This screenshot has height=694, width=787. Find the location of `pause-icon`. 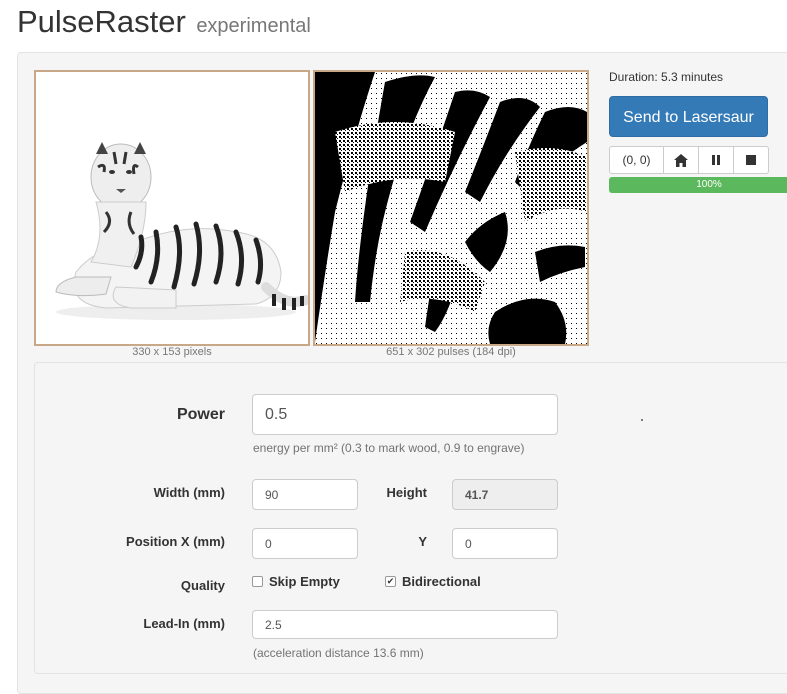

pause-icon is located at coordinates (716, 160).